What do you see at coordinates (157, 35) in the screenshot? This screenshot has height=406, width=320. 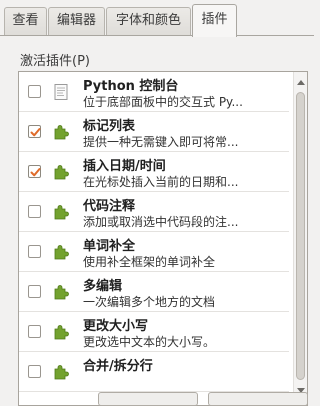 I see `tab-divider` at bounding box center [157, 35].